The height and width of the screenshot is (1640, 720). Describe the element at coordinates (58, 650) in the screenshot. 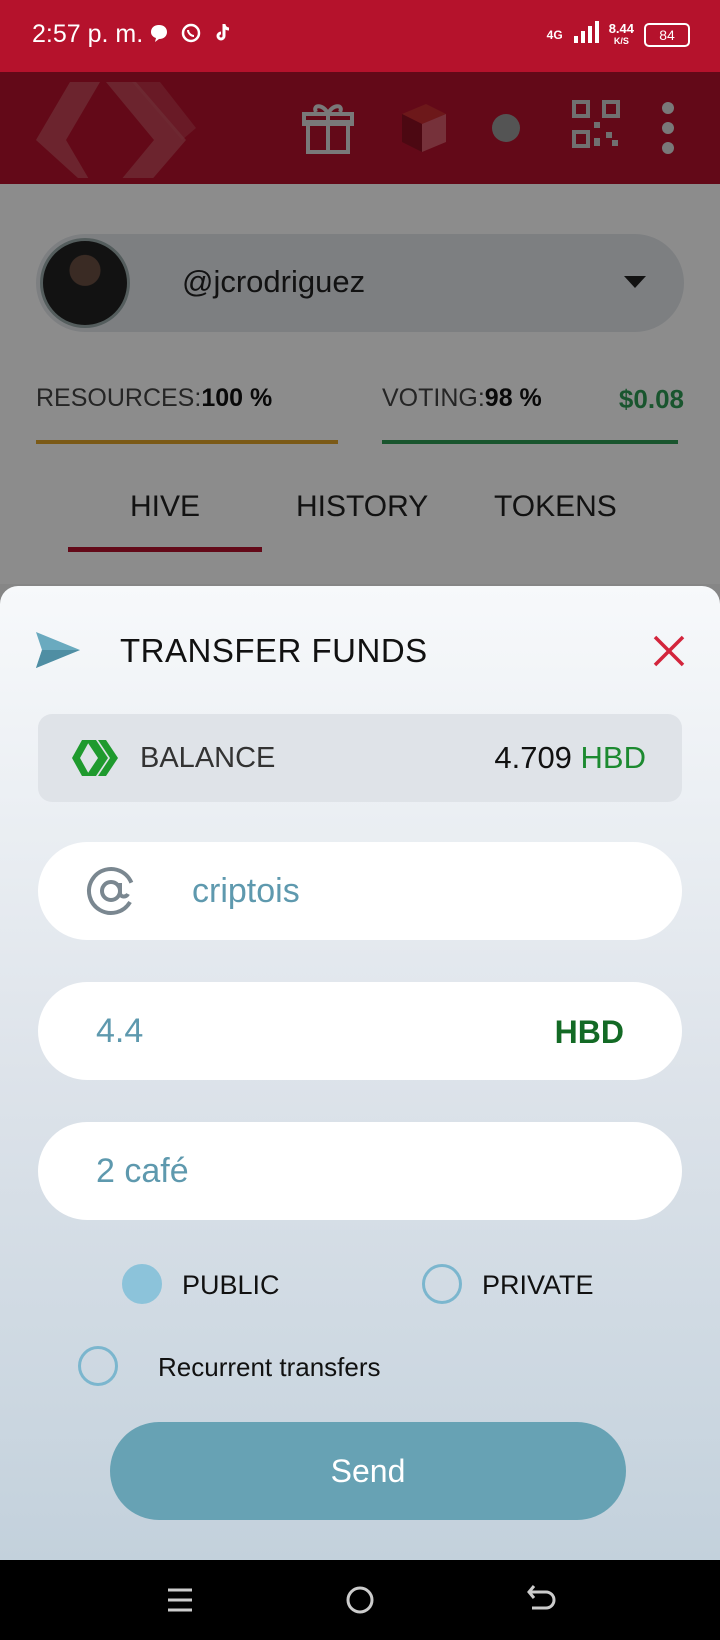

I see `send-plane-icon` at that location.